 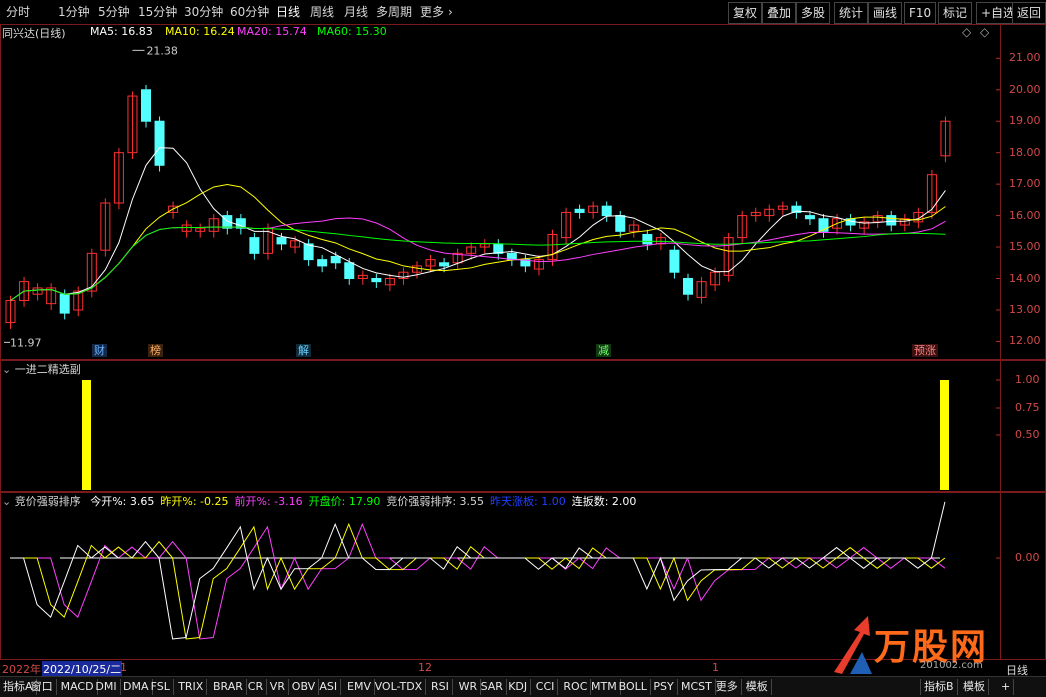 I want to click on indicator-tab-9: VR, so click(x=278, y=687).